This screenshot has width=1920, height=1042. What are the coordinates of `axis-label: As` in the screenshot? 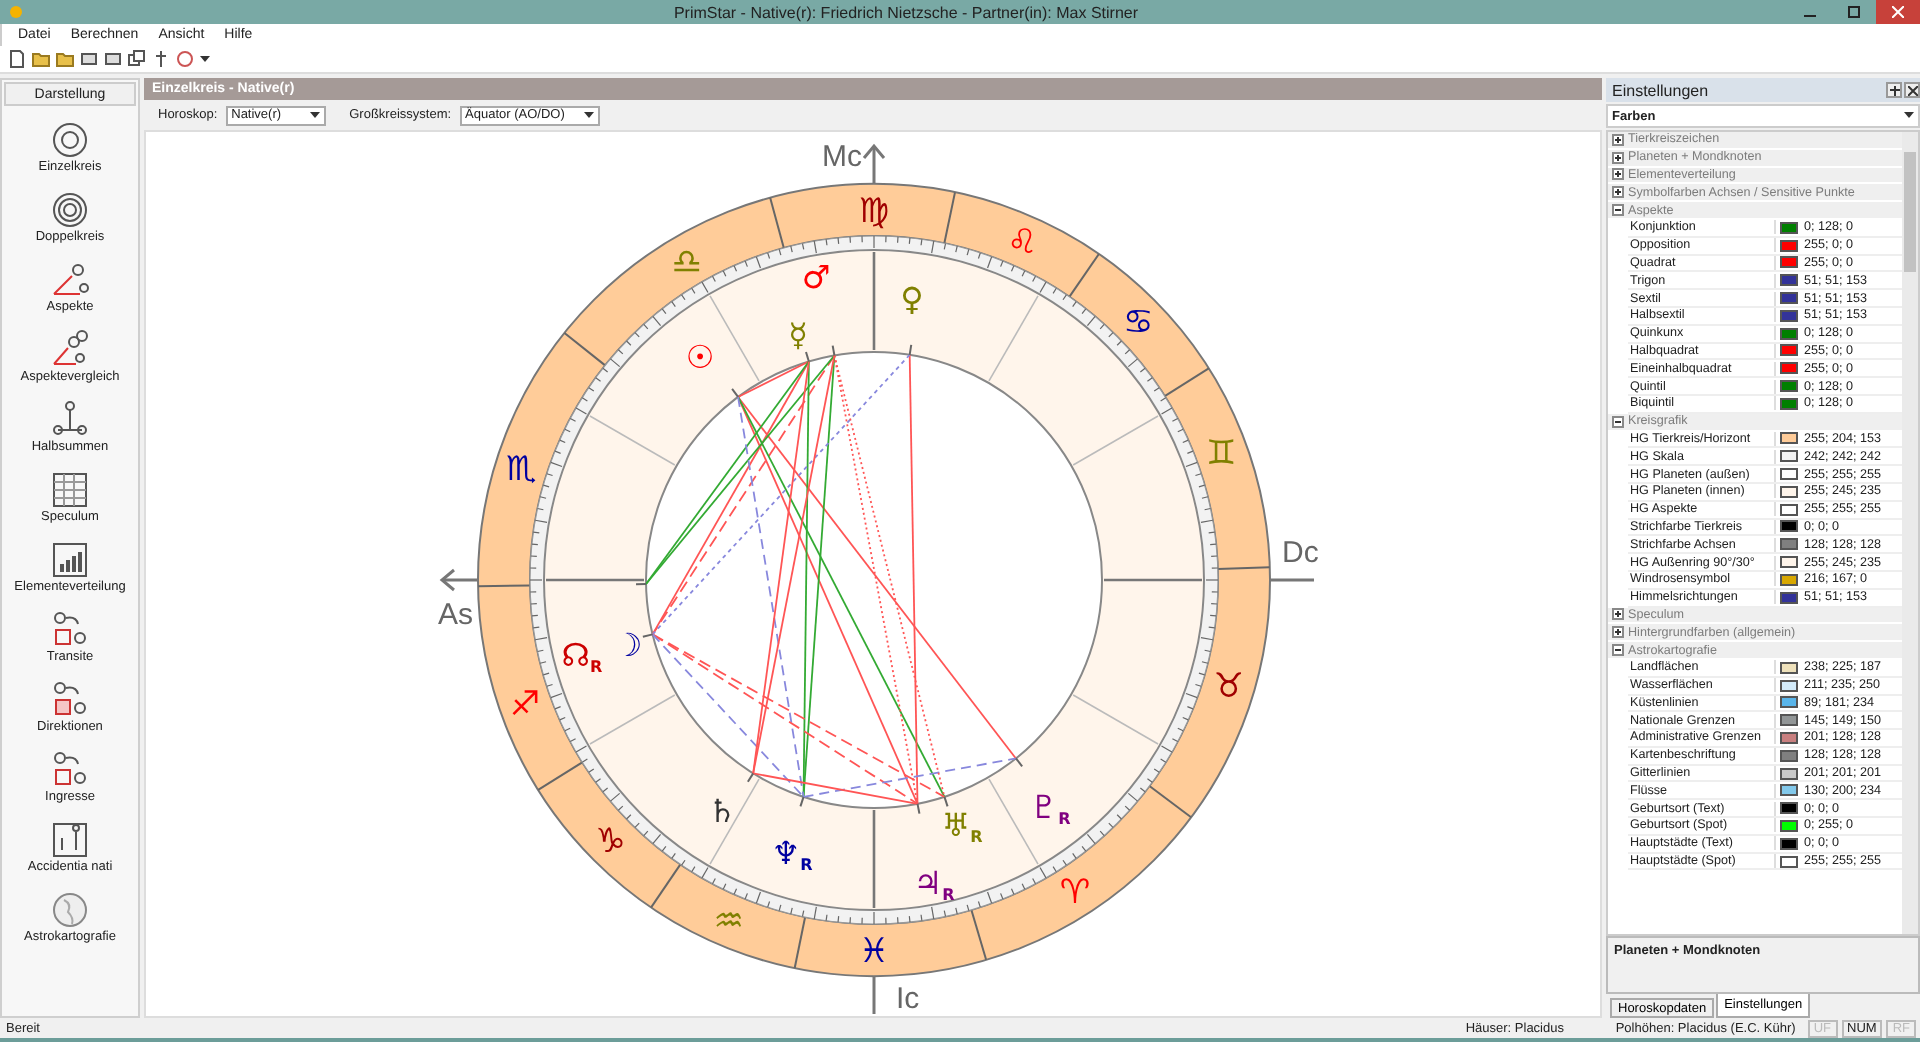 It's located at (456, 615).